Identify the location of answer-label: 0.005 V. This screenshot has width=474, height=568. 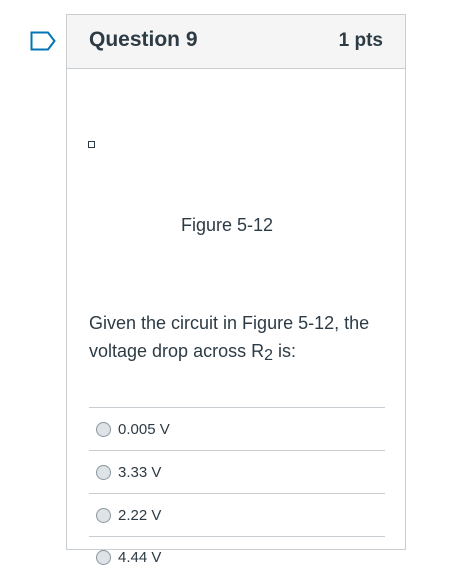
(144, 429).